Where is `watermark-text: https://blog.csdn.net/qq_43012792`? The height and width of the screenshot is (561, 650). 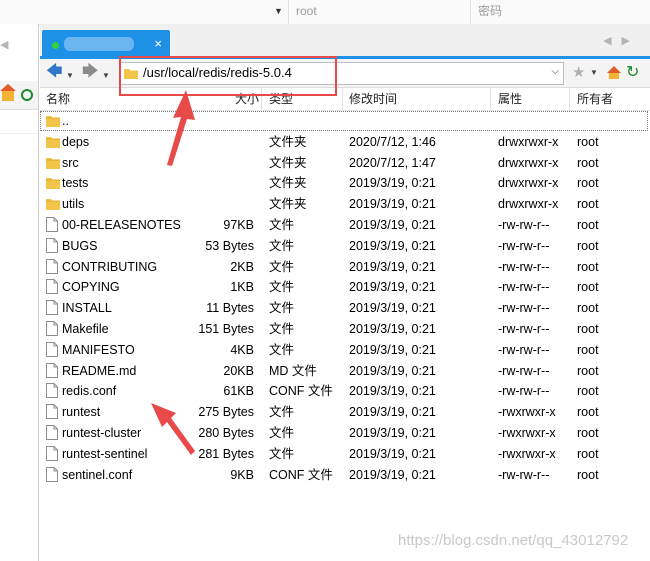 watermark-text: https://blog.csdn.net/qq_43012792 is located at coordinates (513, 540).